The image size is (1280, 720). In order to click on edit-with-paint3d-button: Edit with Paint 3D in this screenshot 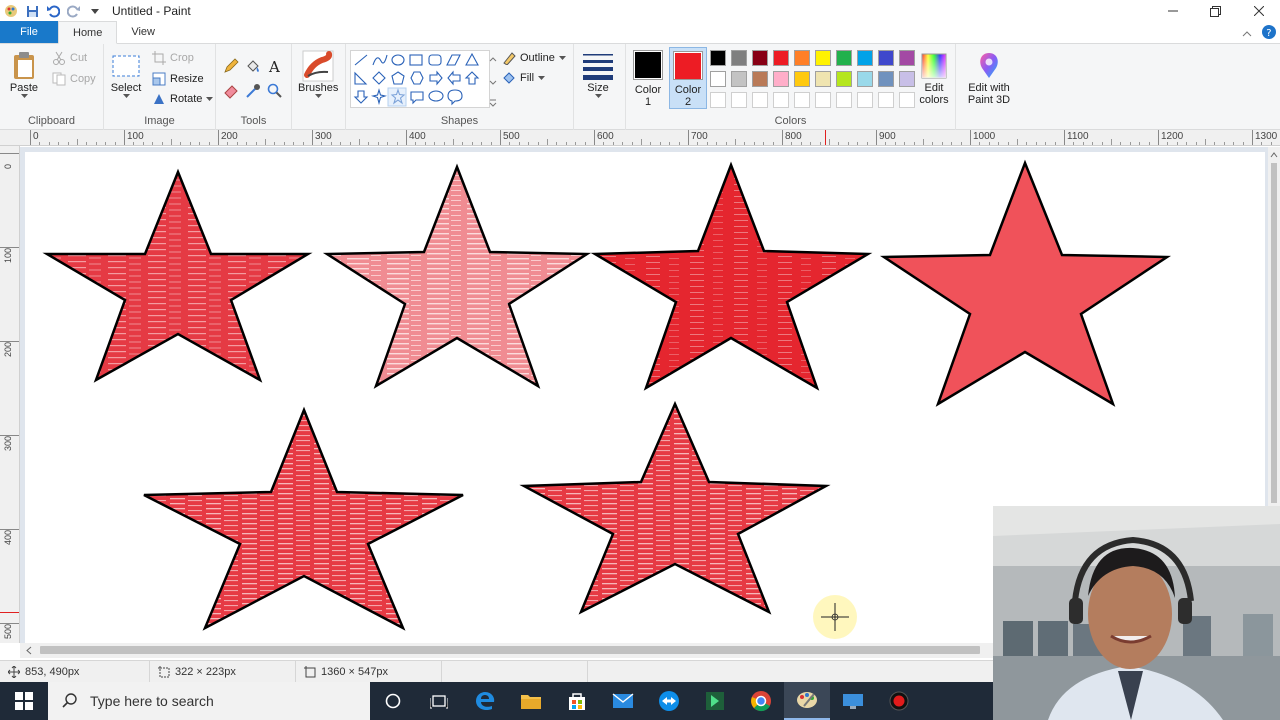, I will do `click(989, 78)`.